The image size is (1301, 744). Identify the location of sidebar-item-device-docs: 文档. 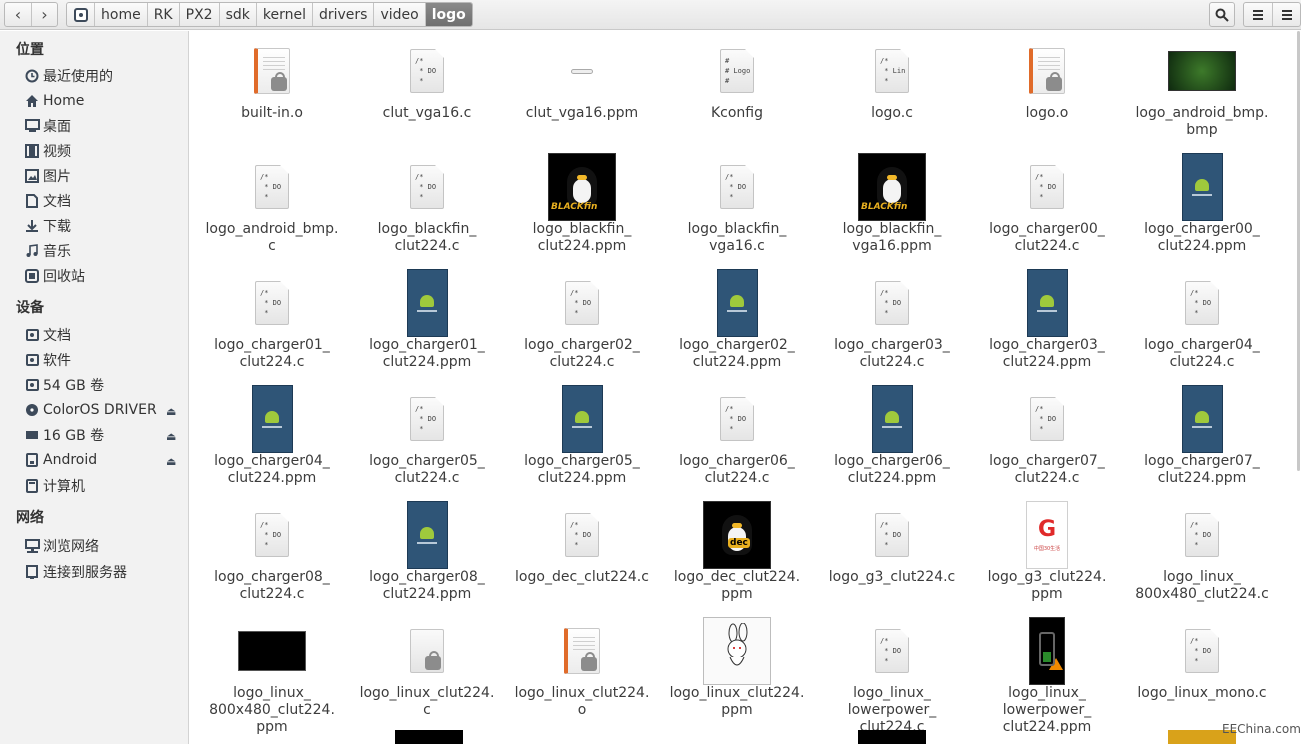
(47, 335).